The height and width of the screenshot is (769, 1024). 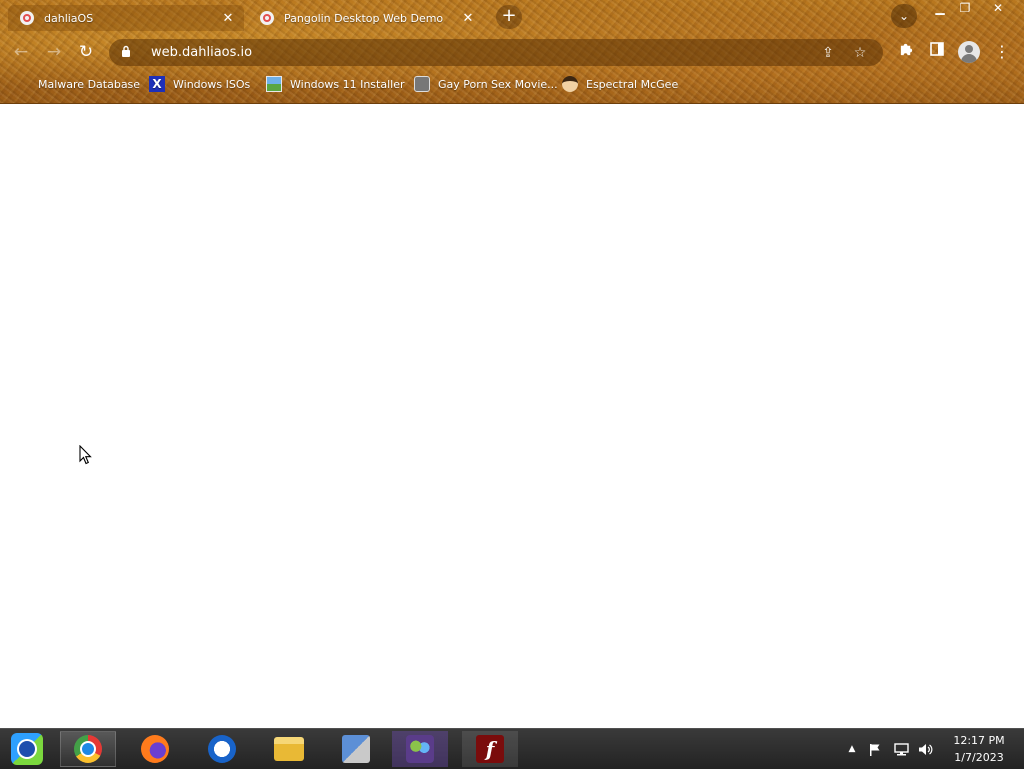 What do you see at coordinates (69, 18) in the screenshot?
I see `tab-title: dahliaOS` at bounding box center [69, 18].